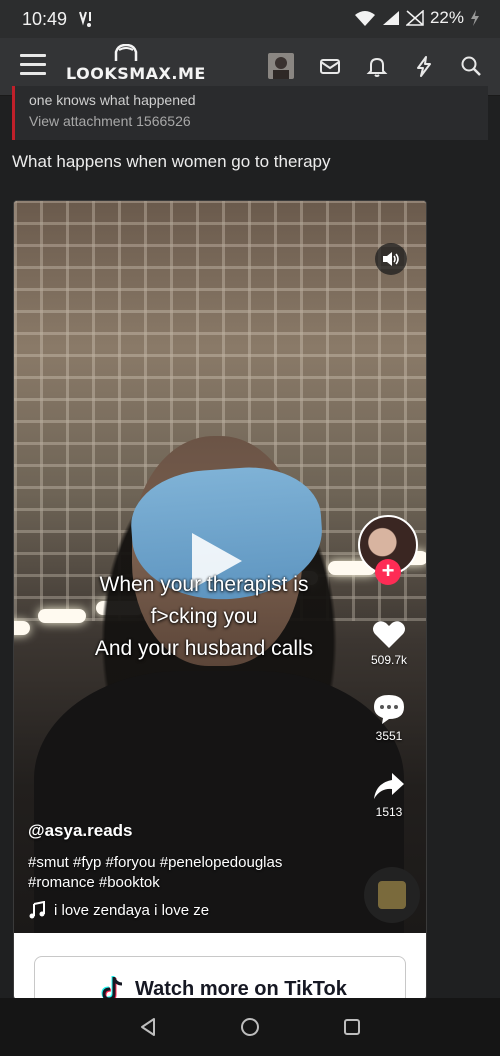 This screenshot has height=1056, width=500. I want to click on sound-toggle-button, so click(391, 259).